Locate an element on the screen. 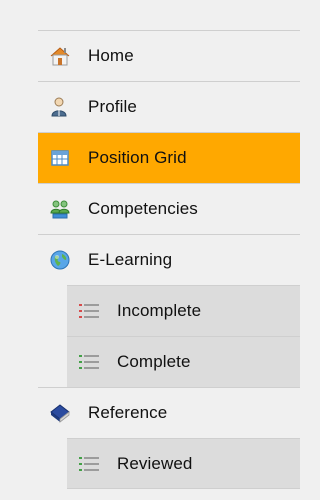 This screenshot has width=320, height=500. nav-label-home: Home is located at coordinates (111, 55).